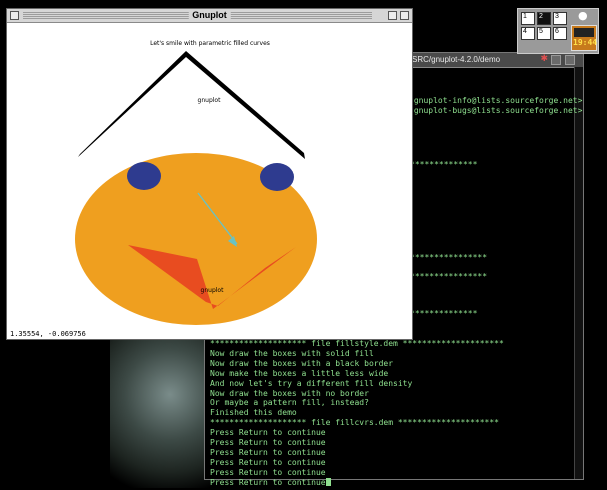 This screenshot has width=607, height=490. I want to click on terminal-output-line: Now make the boxes a little less wide, so click(299, 373).